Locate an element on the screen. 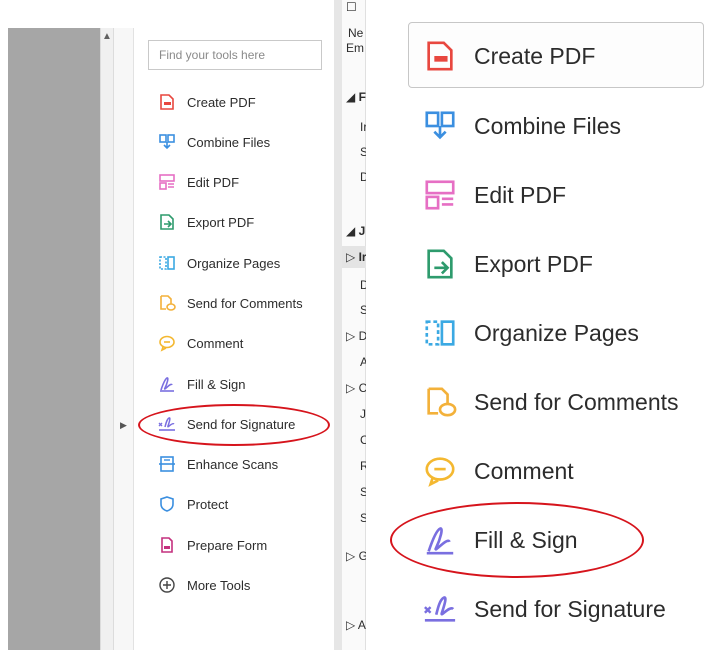  zoom-tool-combine-files: Combine Files is located at coordinates (520, 126).